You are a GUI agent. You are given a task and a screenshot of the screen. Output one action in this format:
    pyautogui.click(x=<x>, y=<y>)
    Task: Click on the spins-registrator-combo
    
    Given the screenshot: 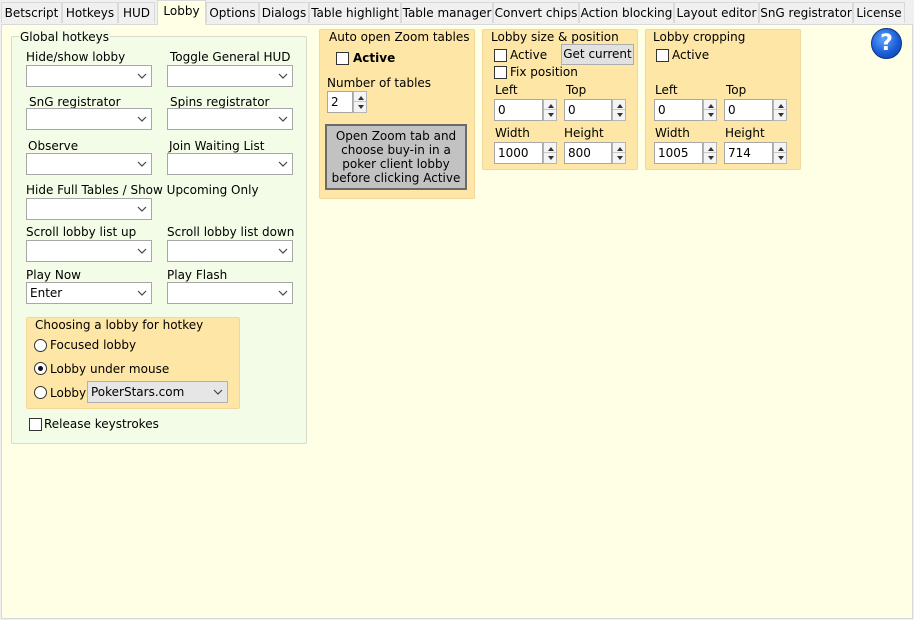 What is the action you would take?
    pyautogui.click(x=230, y=119)
    